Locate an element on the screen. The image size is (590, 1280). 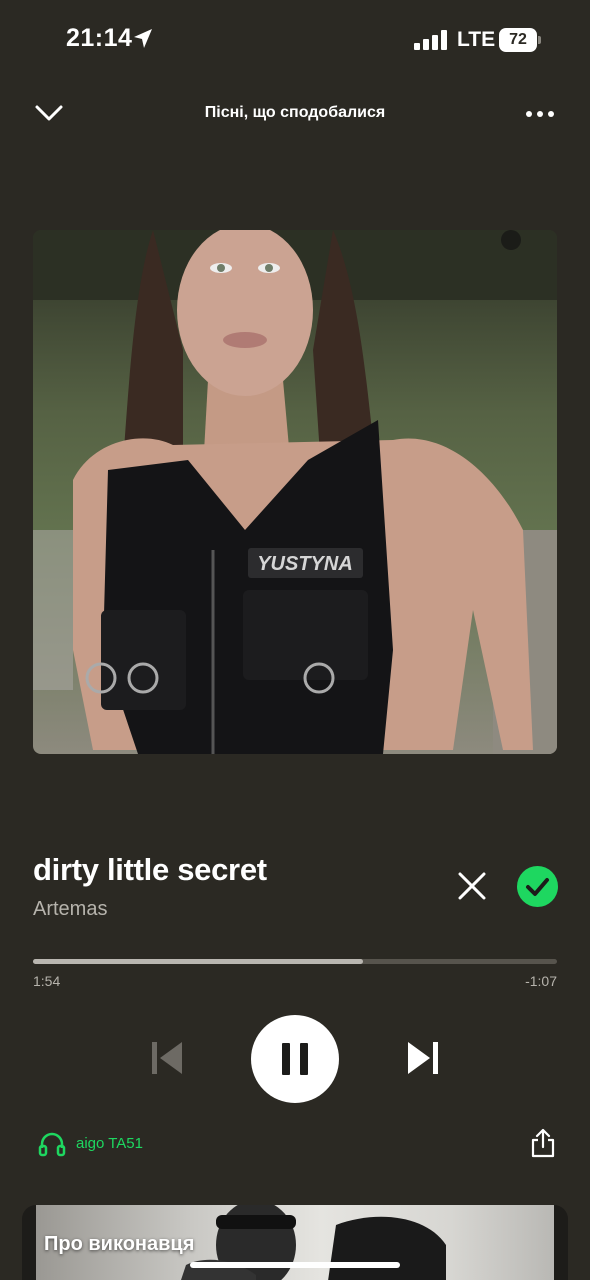
about-artist-card: Про виконавця is located at coordinates (295, 1242).